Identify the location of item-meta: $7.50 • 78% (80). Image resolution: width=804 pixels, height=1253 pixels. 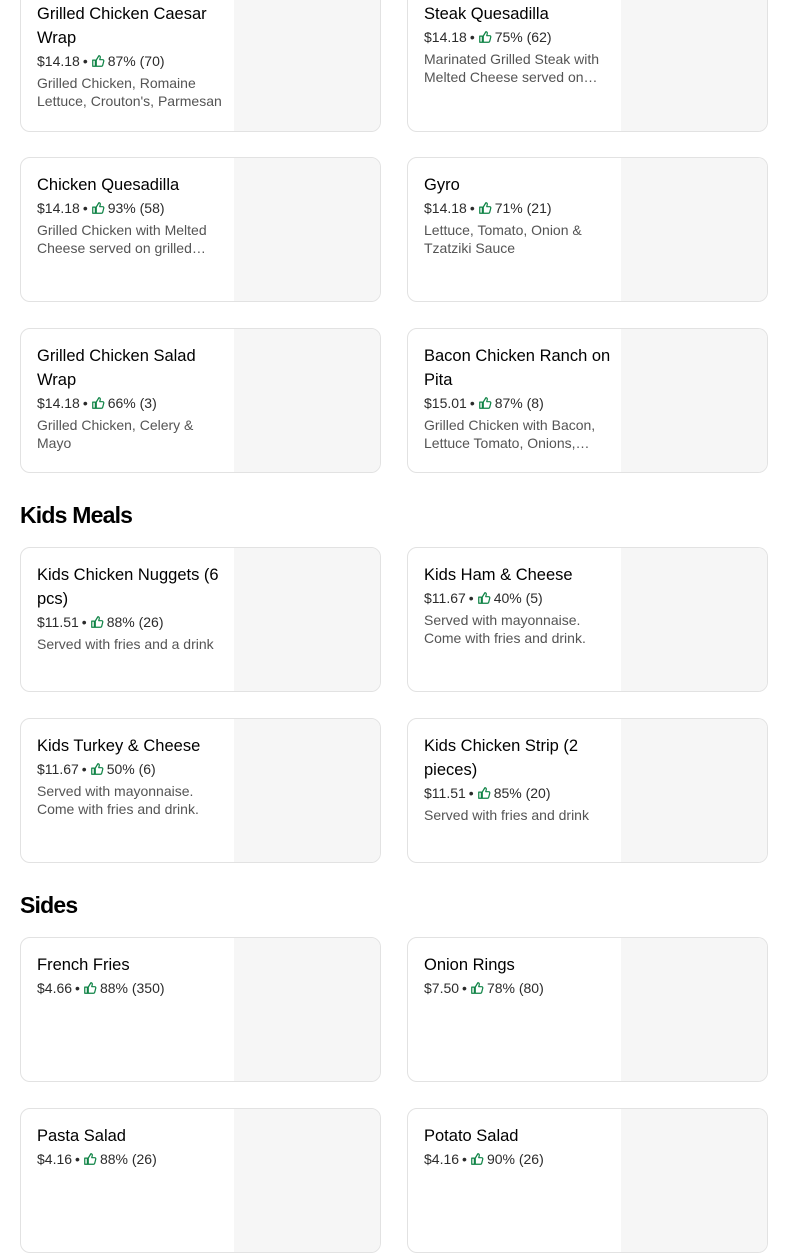
(519, 988).